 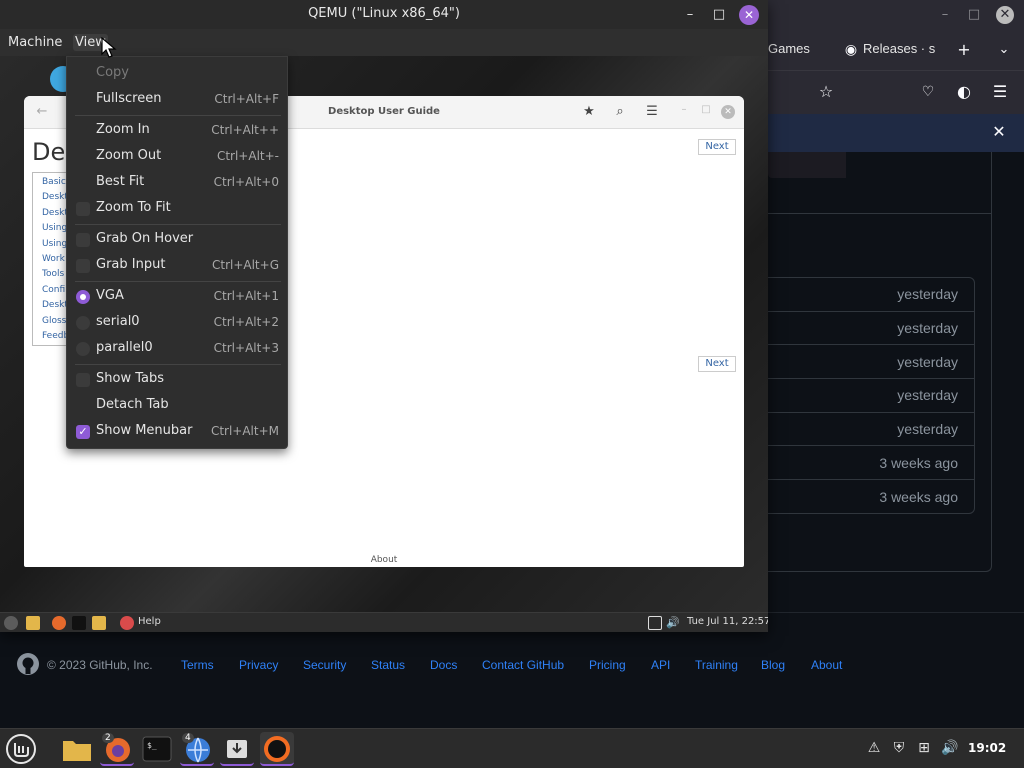 What do you see at coordinates (706, 109) in the screenshot?
I see `help-maximize-icon: □` at bounding box center [706, 109].